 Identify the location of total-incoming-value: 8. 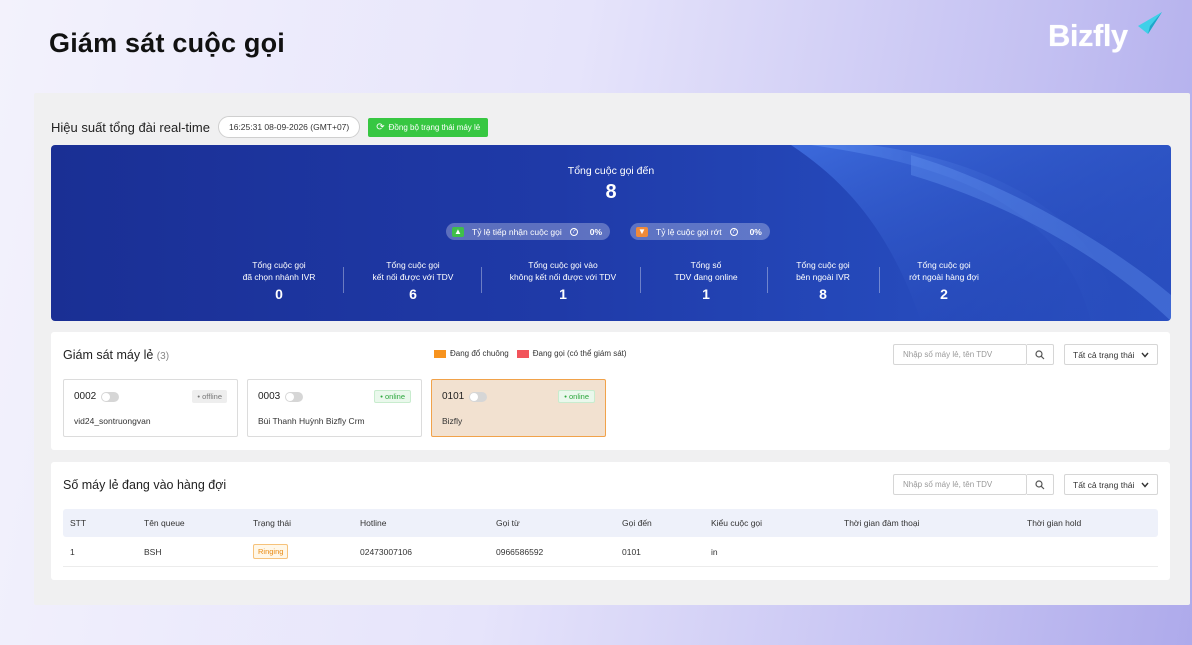
(611, 192).